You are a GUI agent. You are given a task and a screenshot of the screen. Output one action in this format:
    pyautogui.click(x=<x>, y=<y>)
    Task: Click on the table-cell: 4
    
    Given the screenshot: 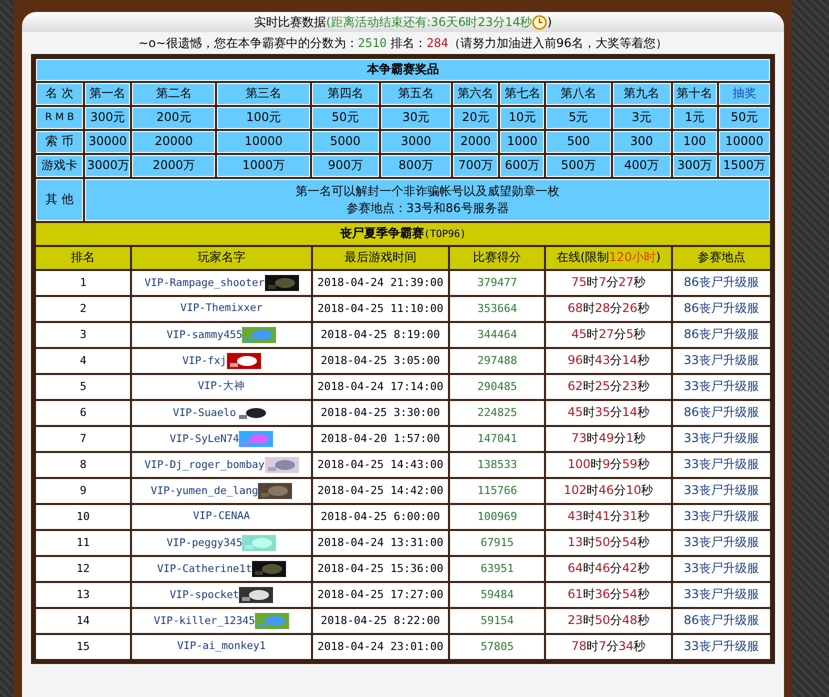 What is the action you would take?
    pyautogui.click(x=83, y=361)
    